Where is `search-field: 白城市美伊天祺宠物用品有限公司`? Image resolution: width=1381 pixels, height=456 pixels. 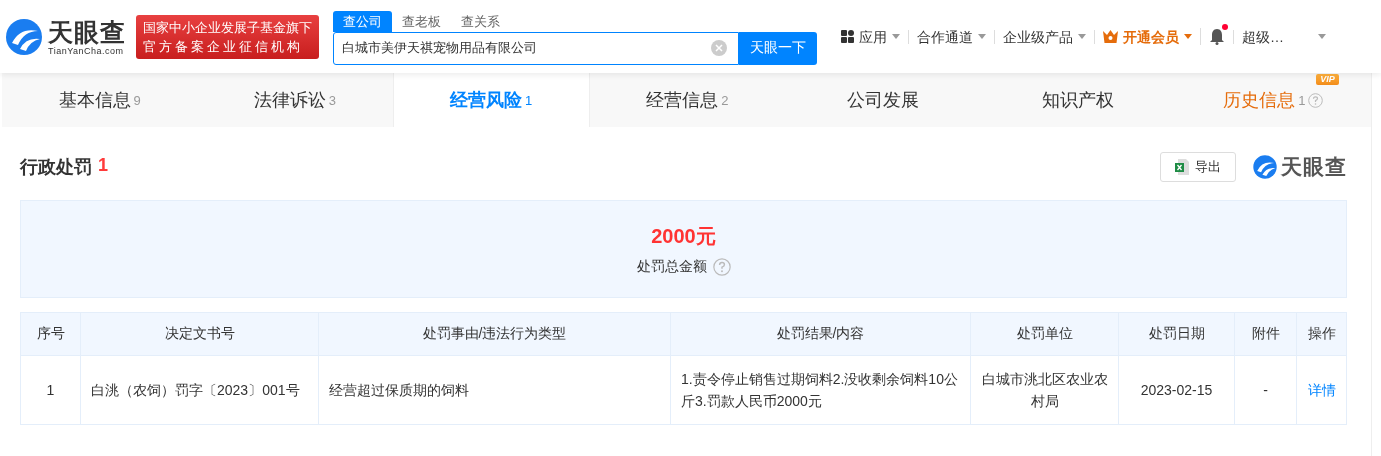 search-field: 白城市美伊天祺宠物用品有限公司 is located at coordinates (536, 48).